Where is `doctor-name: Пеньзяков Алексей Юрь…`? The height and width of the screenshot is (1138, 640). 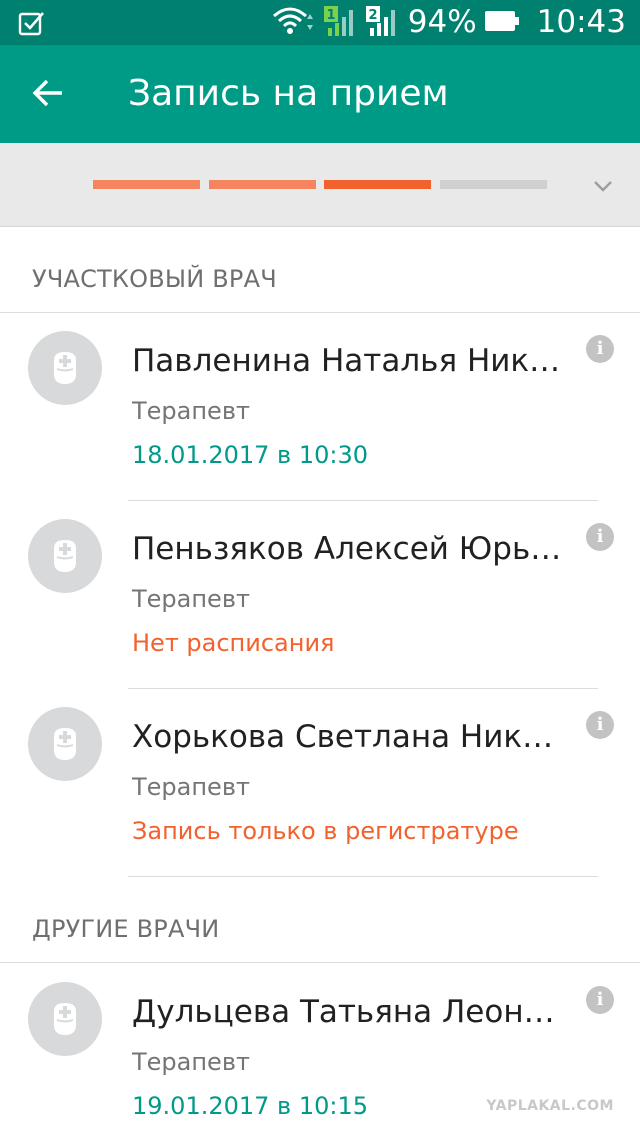
doctor-name: Пеньзяков Алексей Юрь… is located at coordinates (347, 549).